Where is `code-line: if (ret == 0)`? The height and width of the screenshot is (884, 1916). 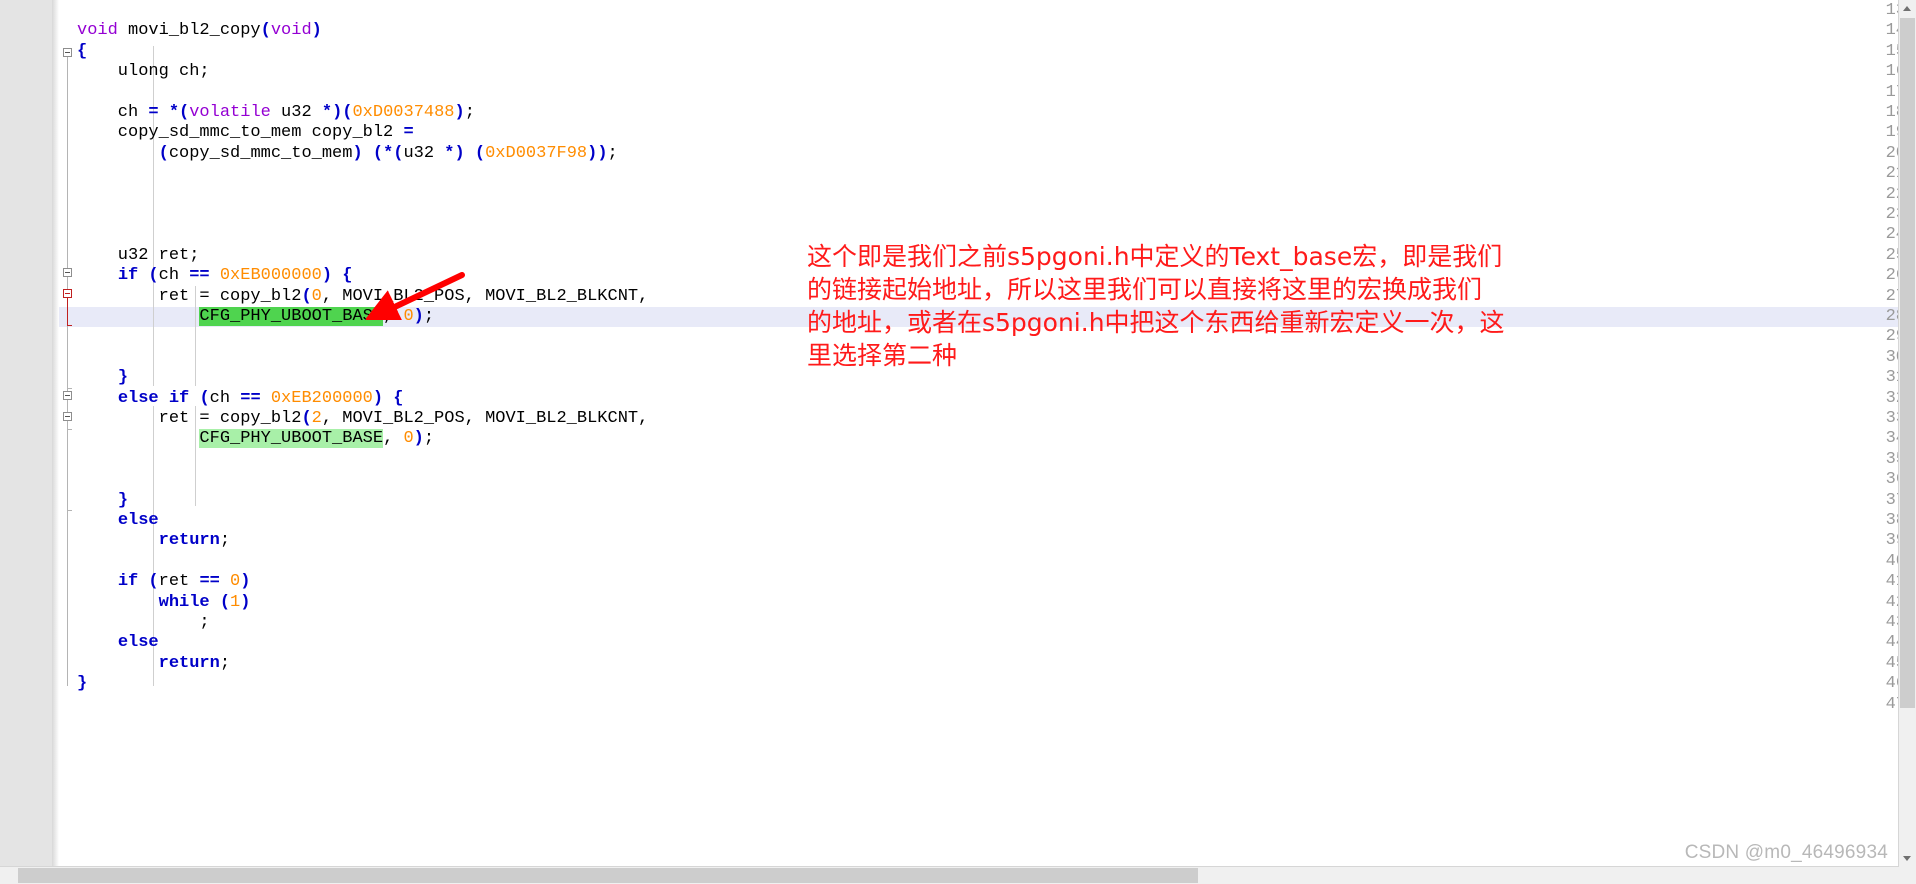
code-line: if (ret == 0) is located at coordinates (164, 582).